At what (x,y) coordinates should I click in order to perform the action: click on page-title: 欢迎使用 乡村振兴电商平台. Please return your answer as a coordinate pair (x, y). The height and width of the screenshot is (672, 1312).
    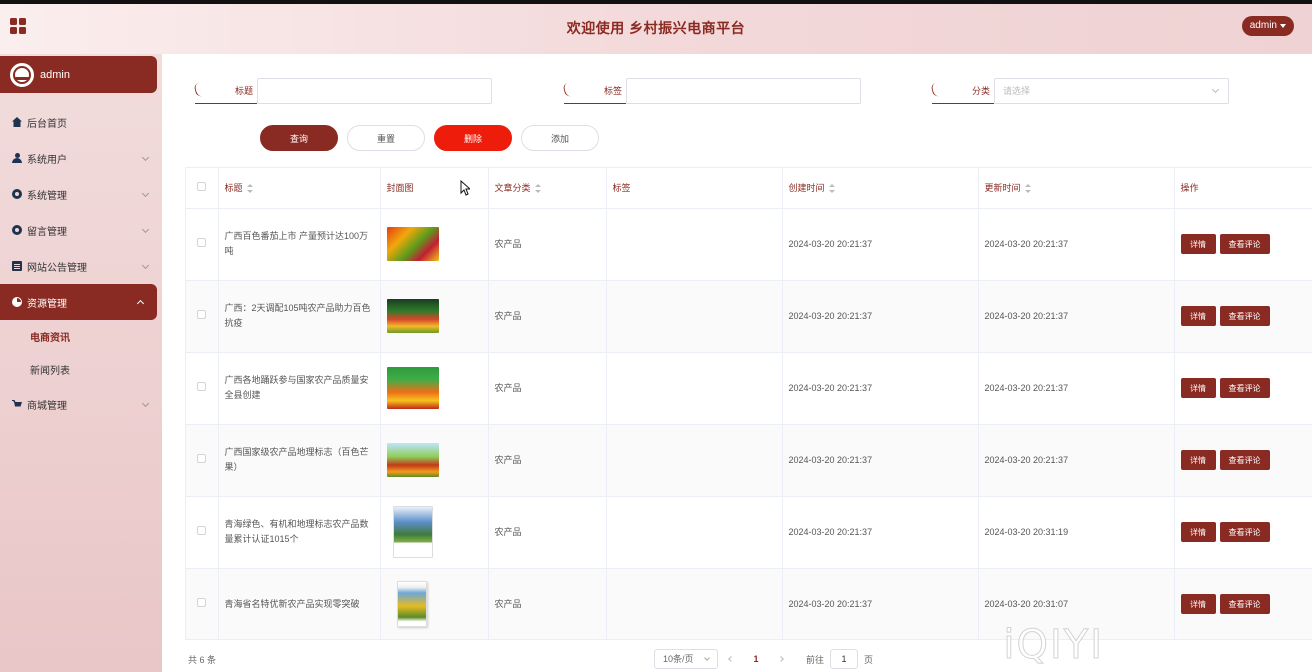
    Looking at the image, I should click on (656, 28).